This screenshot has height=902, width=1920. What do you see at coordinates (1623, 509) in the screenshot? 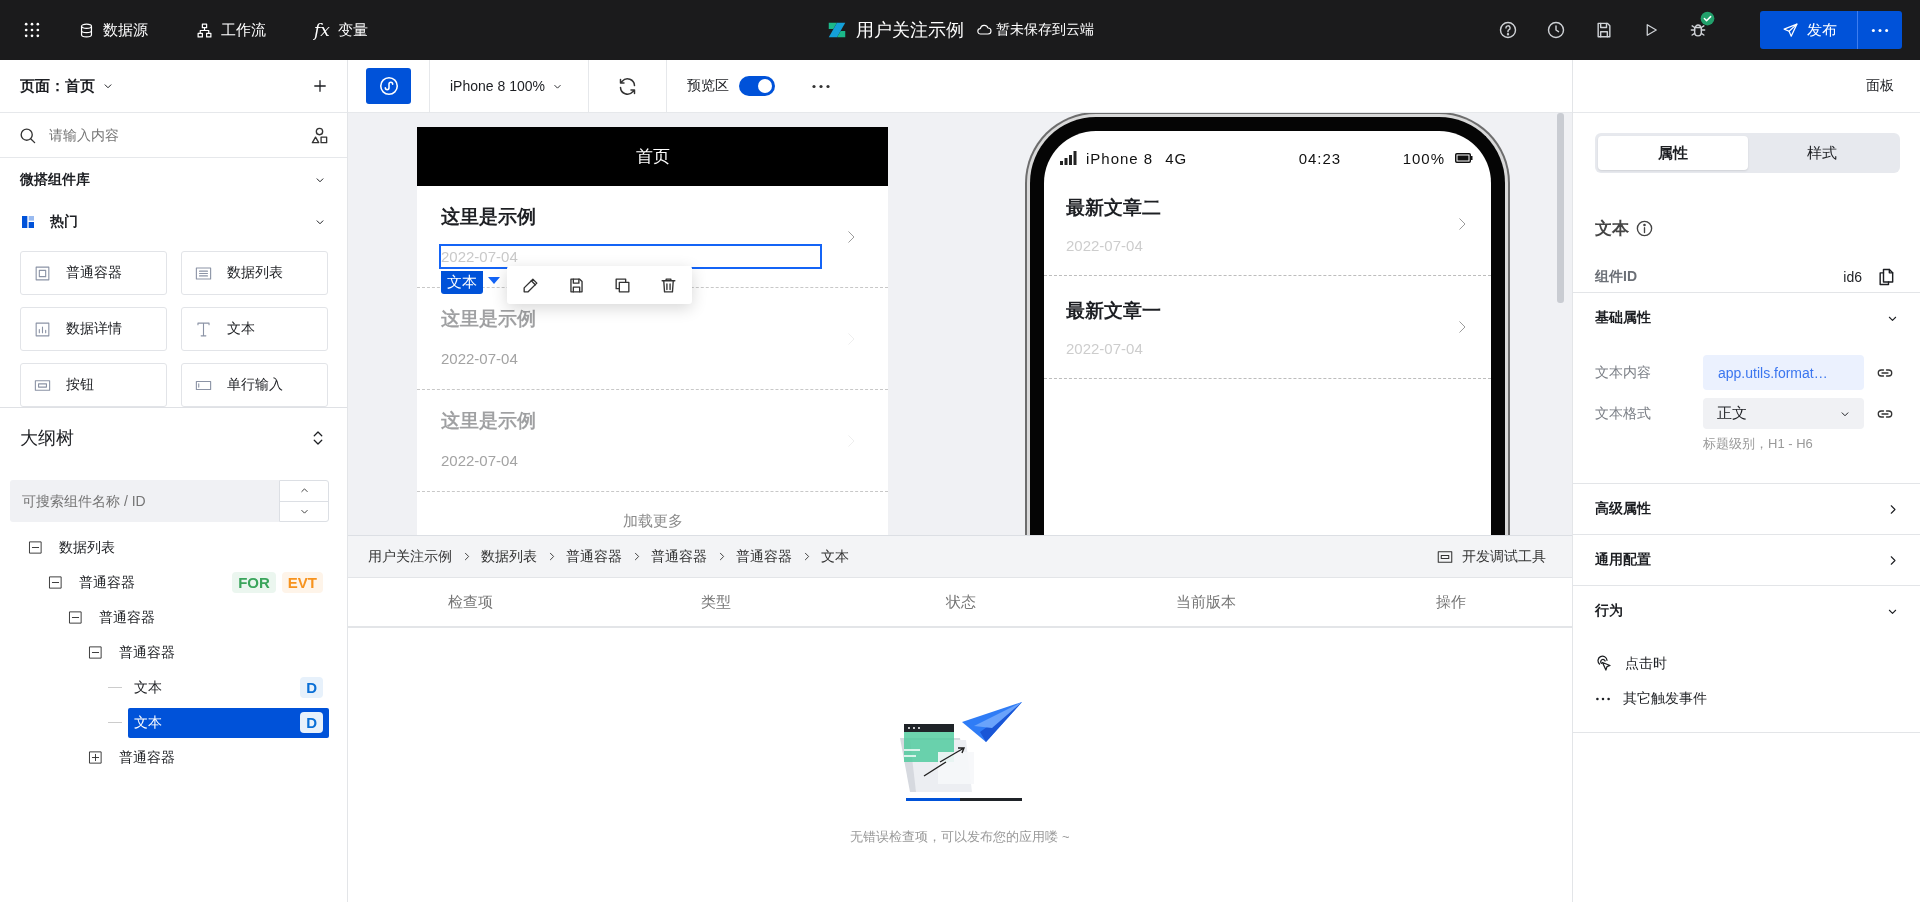
I see `section-title: 高级属性` at bounding box center [1623, 509].